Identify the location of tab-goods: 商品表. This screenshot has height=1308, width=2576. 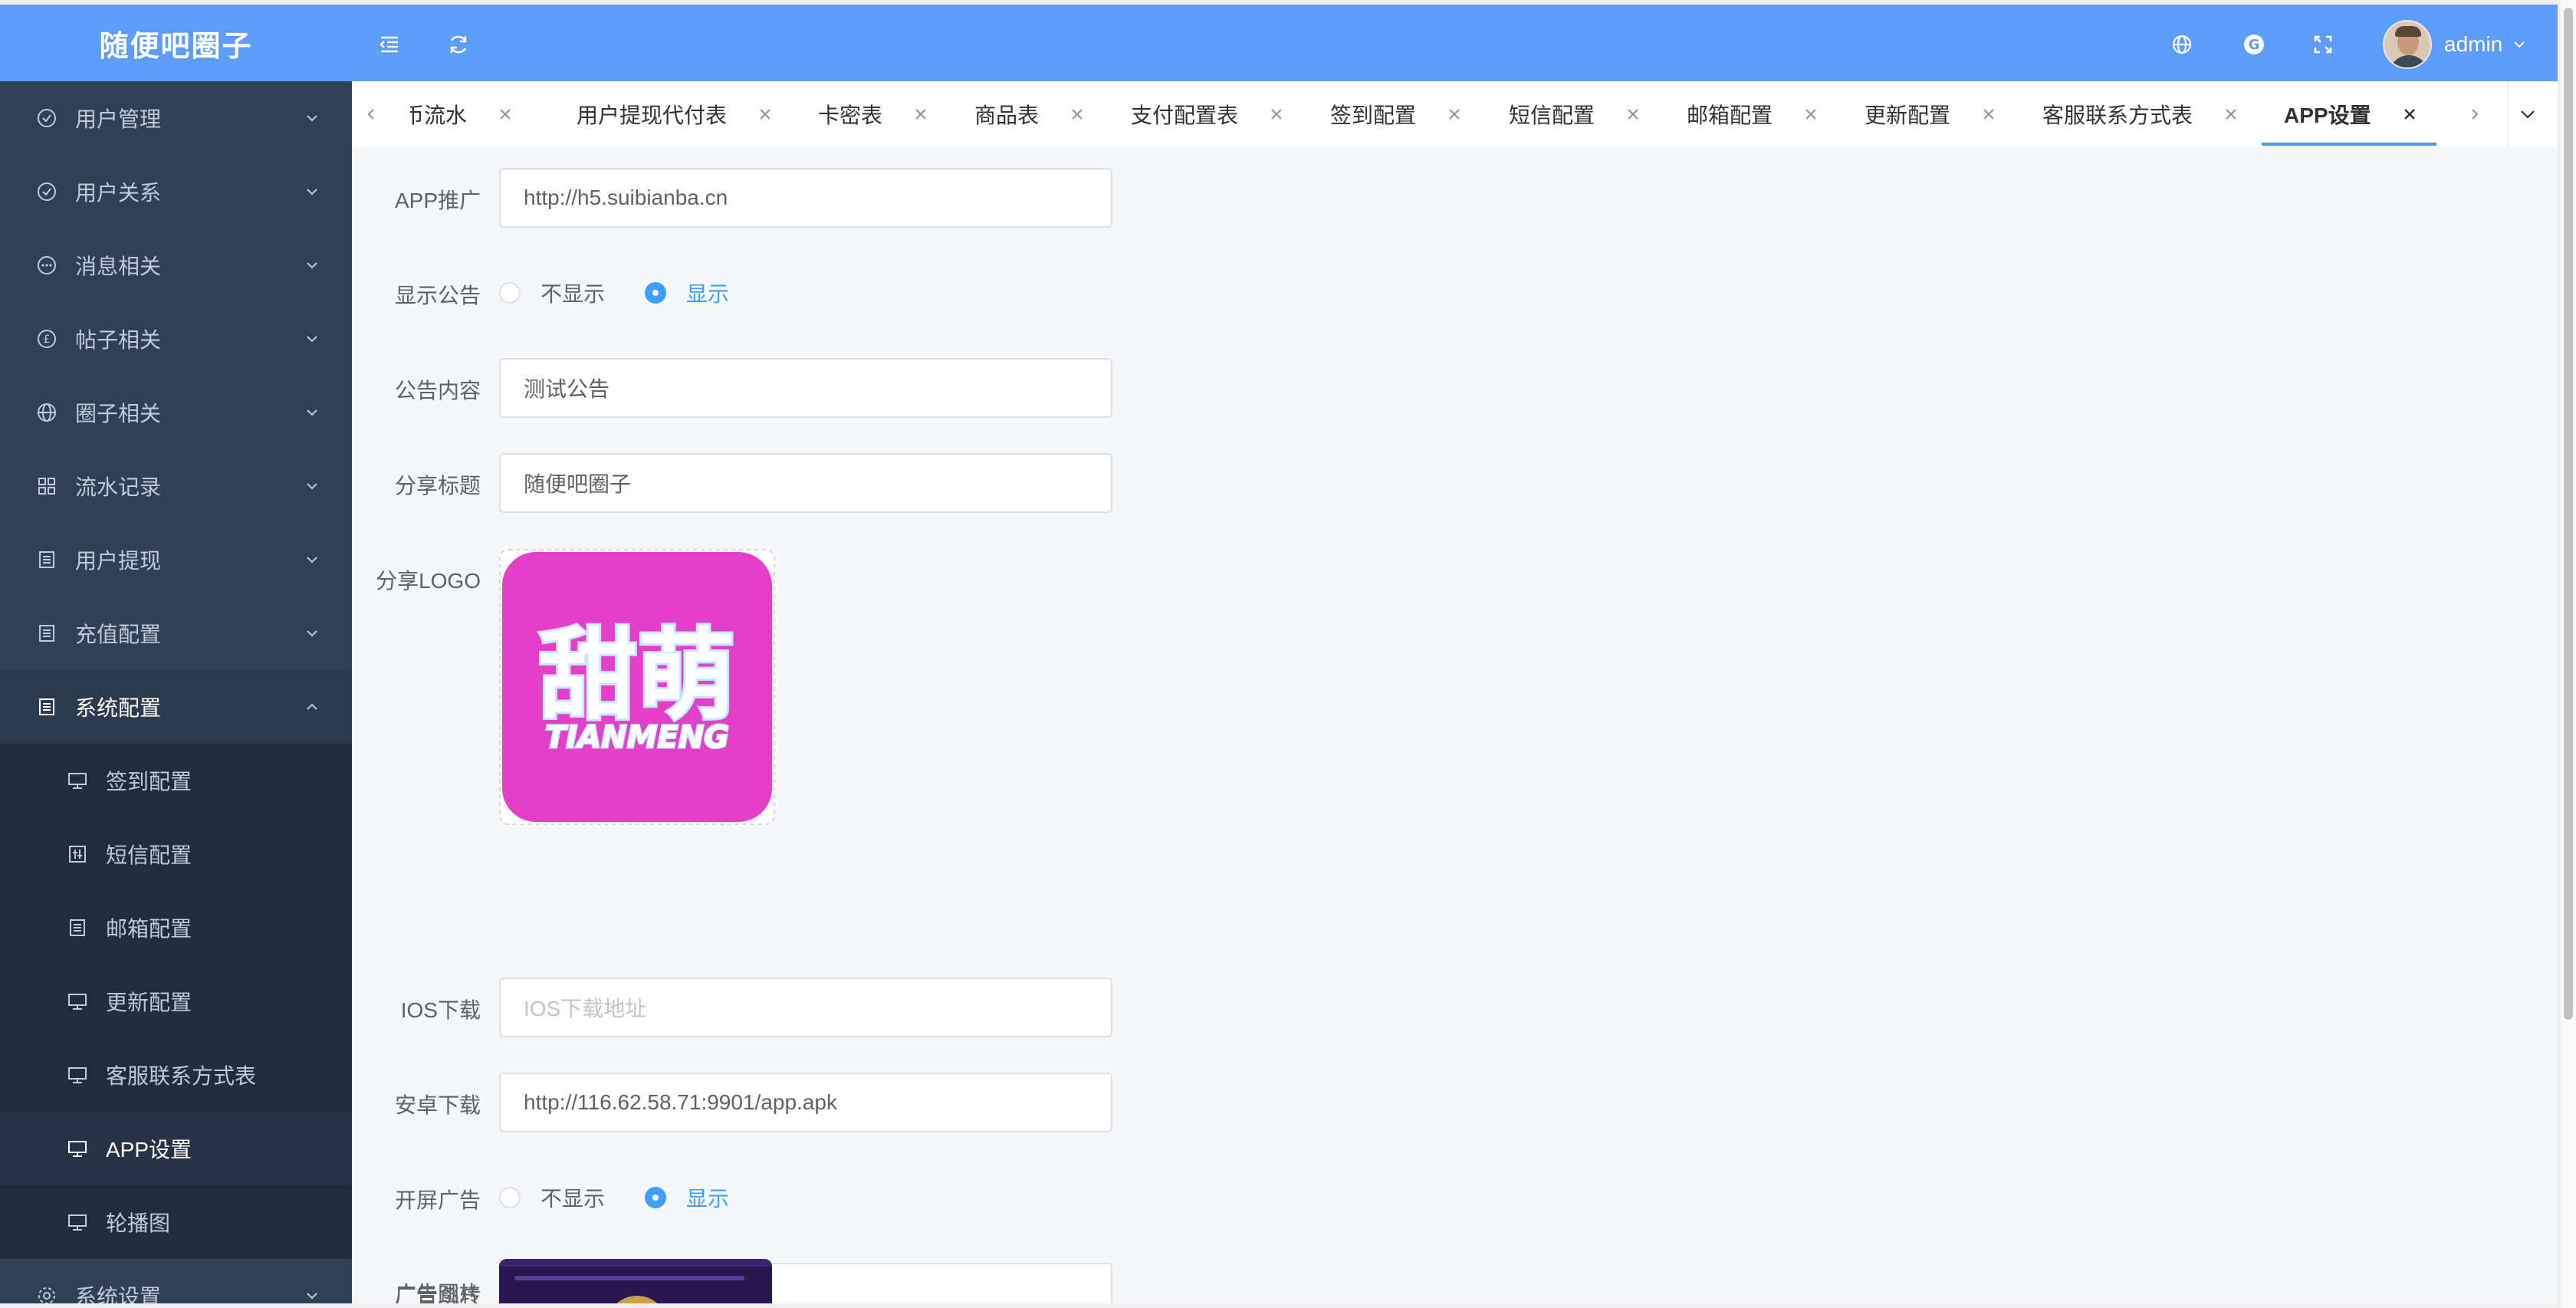
(1030, 114).